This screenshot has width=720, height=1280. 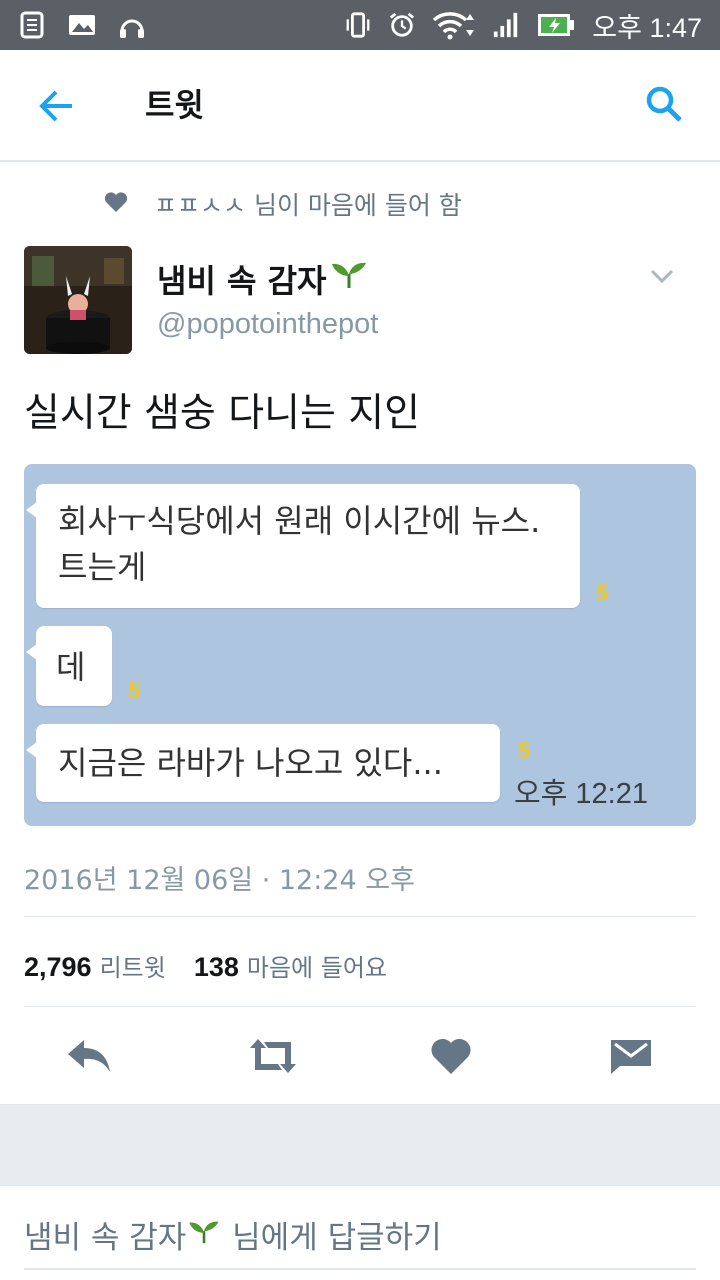 I want to click on status-time: 오후 1:47, so click(x=647, y=27).